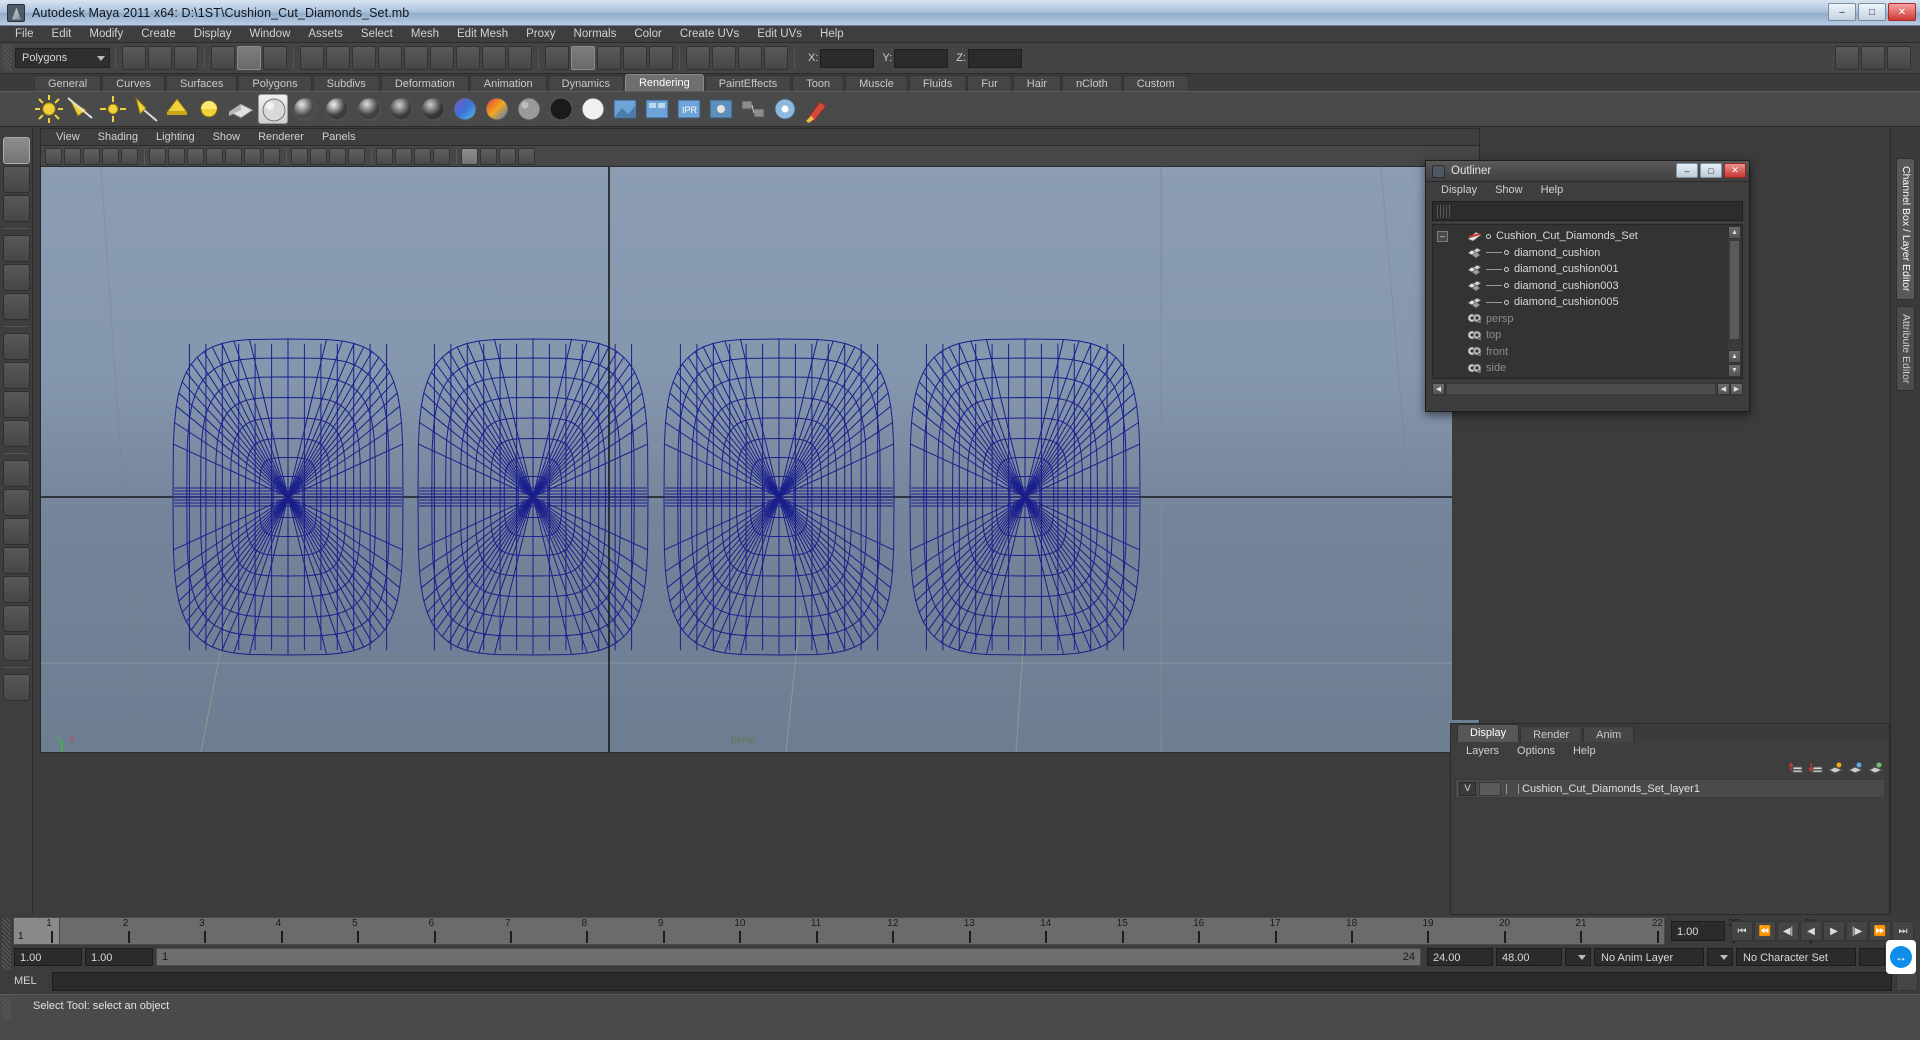 The width and height of the screenshot is (1920, 1040). What do you see at coordinates (1587, 378) in the screenshot?
I see `outliner-item-defaultlightset: defaultLightSet` at bounding box center [1587, 378].